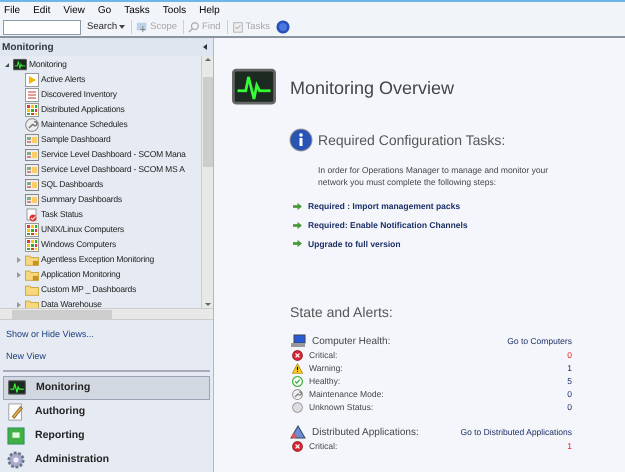 This screenshot has width=625, height=472. Describe the element at coordinates (106, 356) in the screenshot. I see `link: New View` at that location.